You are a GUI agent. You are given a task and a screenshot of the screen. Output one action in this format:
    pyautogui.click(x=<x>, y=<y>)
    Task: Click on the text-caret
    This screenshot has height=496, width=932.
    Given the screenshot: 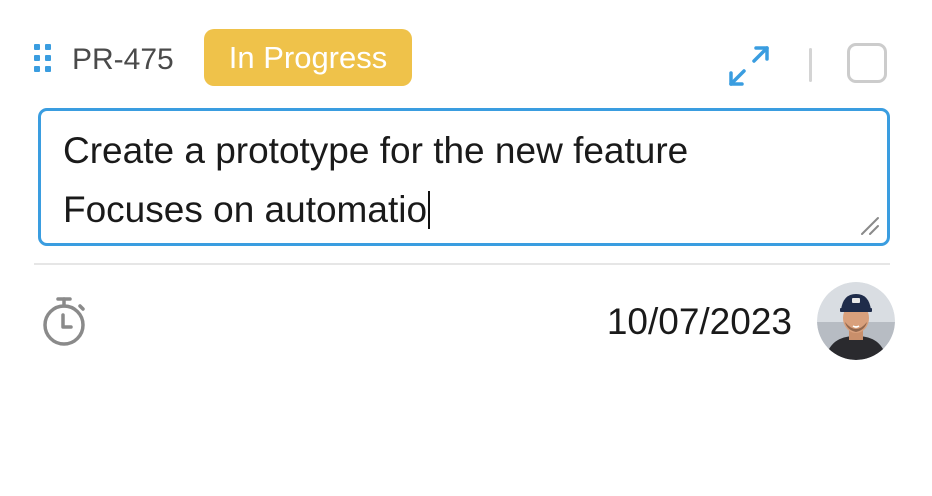 What is the action you would take?
    pyautogui.click(x=429, y=210)
    